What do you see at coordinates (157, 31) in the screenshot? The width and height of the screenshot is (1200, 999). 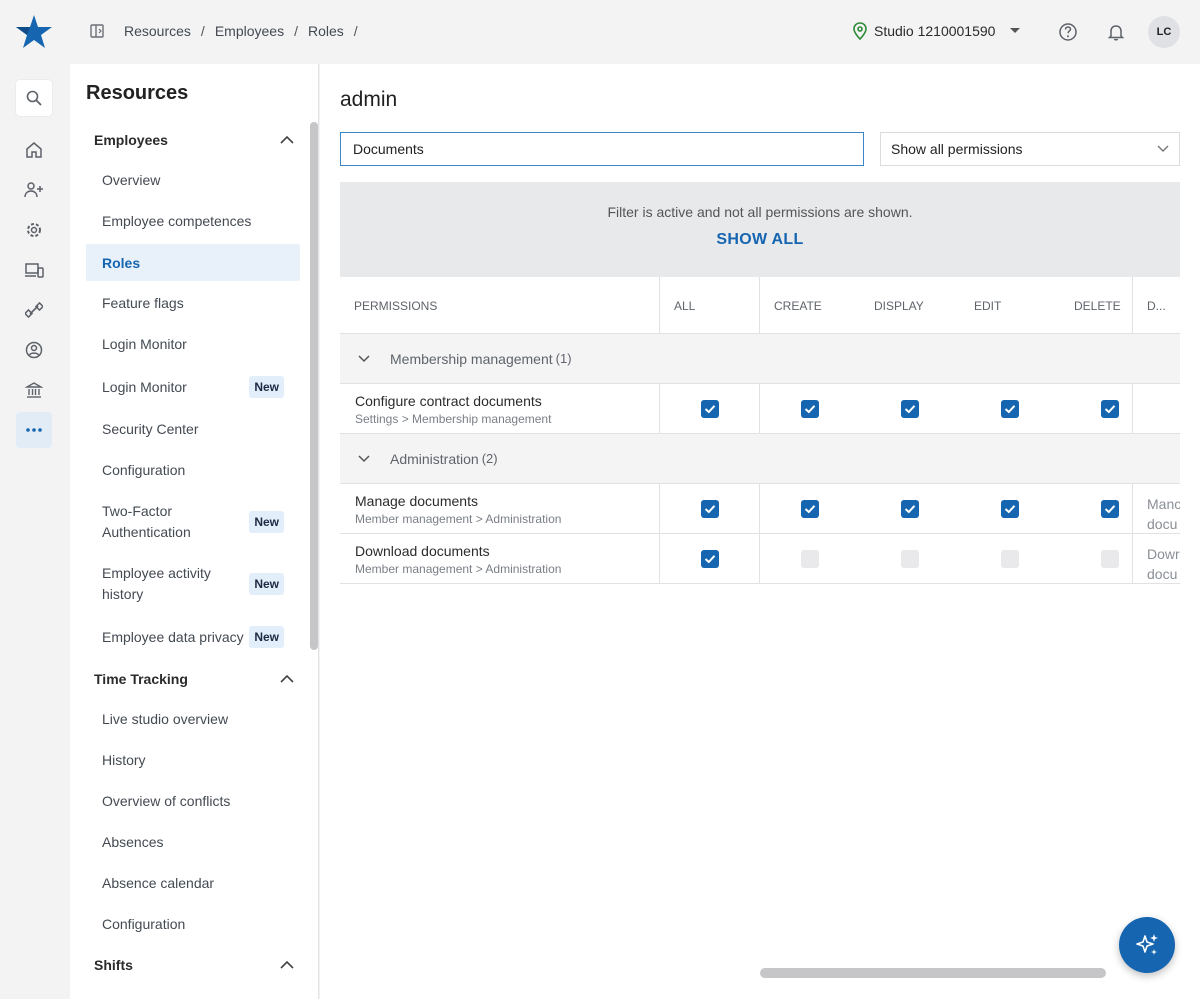 I see `breadcrumb-resources: Resources` at bounding box center [157, 31].